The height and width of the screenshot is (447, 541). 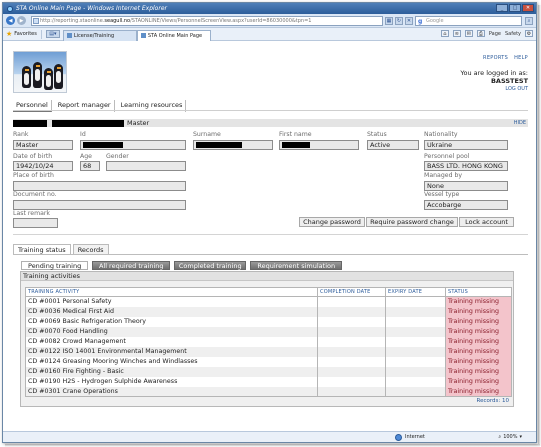 What do you see at coordinates (520, 123) in the screenshot?
I see `hide-link: HIDE` at bounding box center [520, 123].